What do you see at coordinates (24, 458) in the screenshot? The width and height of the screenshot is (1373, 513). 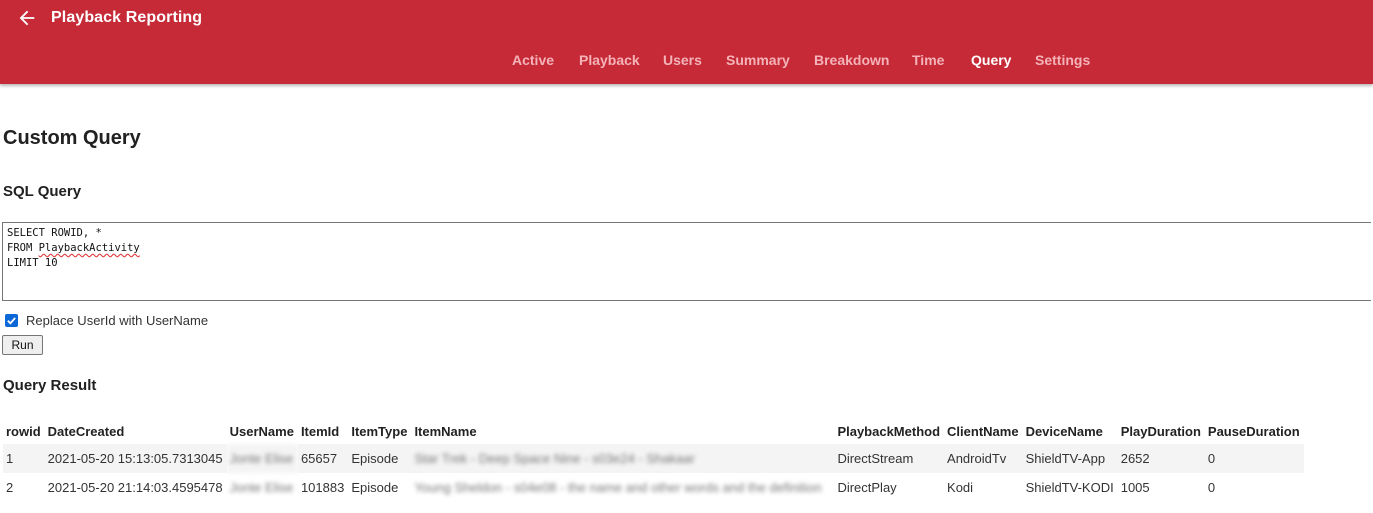 I see `cell-rowid: 1` at bounding box center [24, 458].